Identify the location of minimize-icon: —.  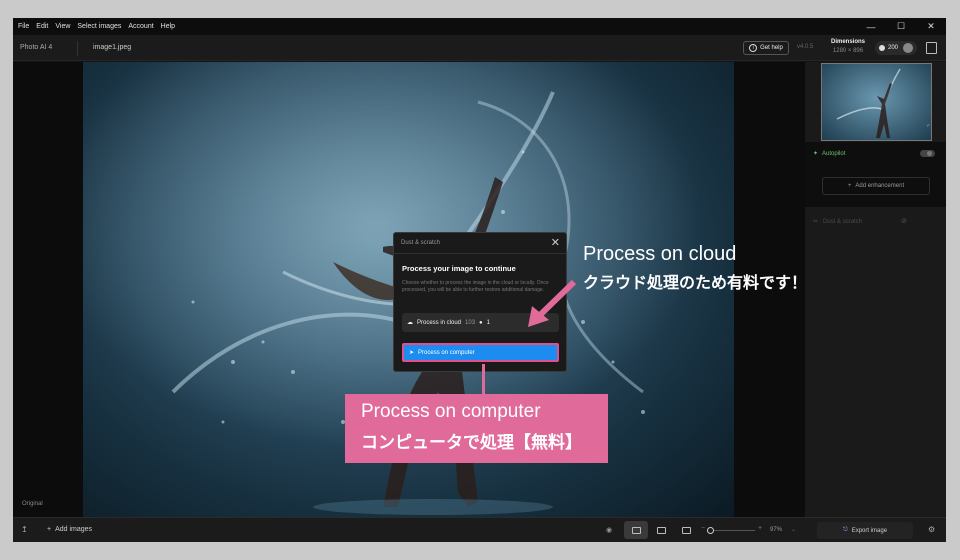
(871, 26).